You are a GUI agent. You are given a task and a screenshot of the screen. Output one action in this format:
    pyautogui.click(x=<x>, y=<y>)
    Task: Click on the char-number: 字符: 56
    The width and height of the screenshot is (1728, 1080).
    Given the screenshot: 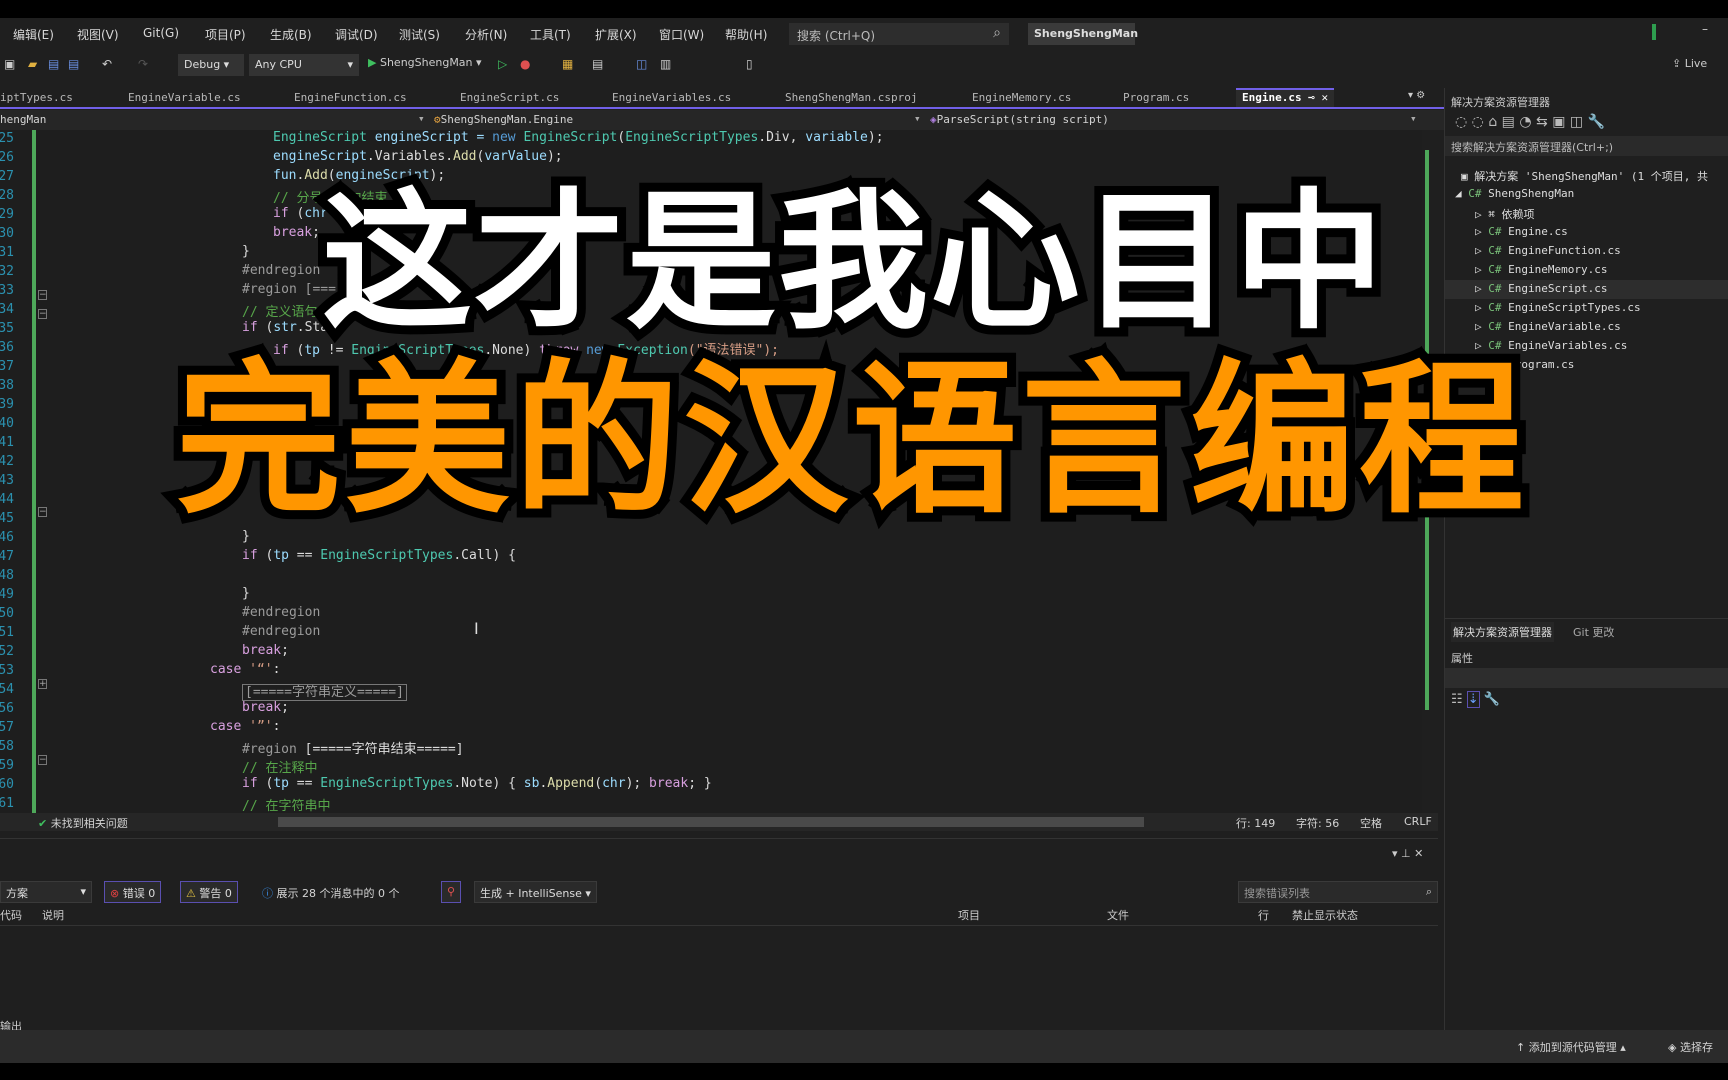 What is the action you would take?
    pyautogui.click(x=1317, y=823)
    